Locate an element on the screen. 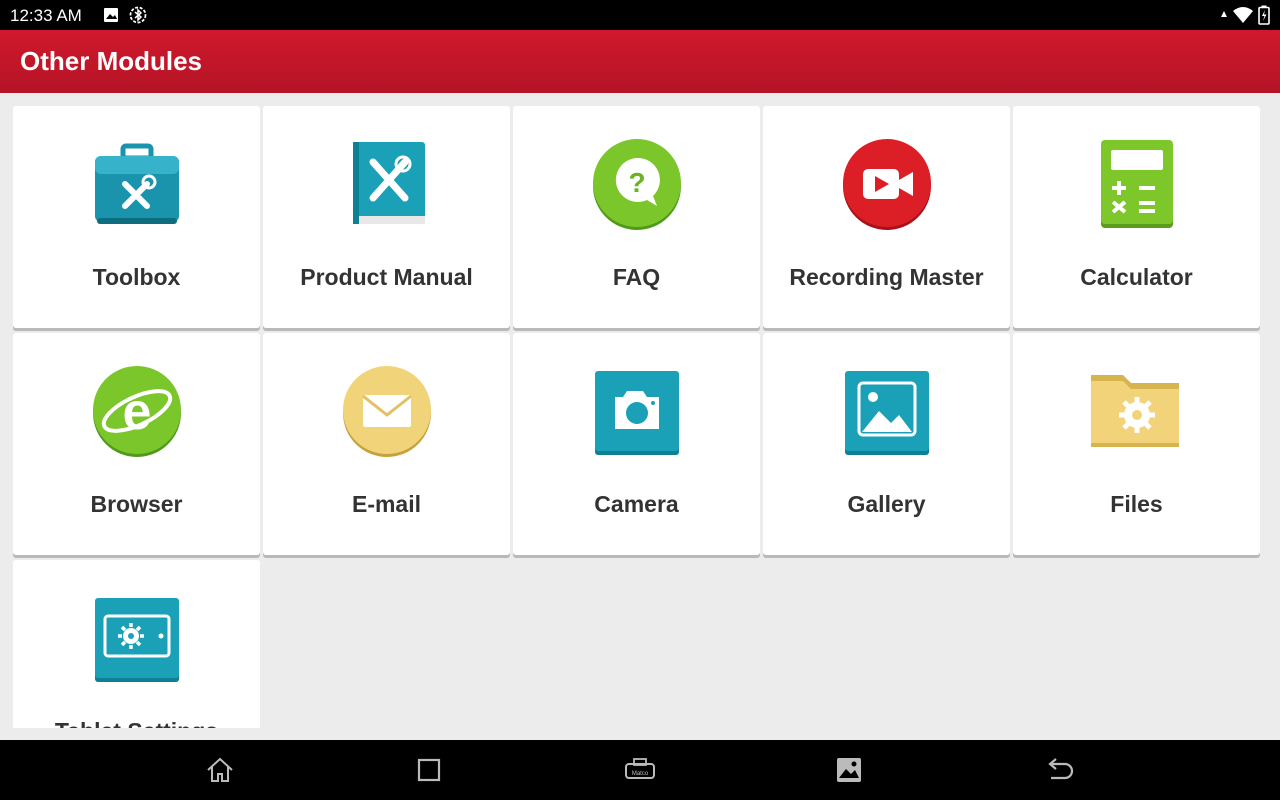 The image size is (1280, 800). files-icon is located at coordinates (1135, 411).